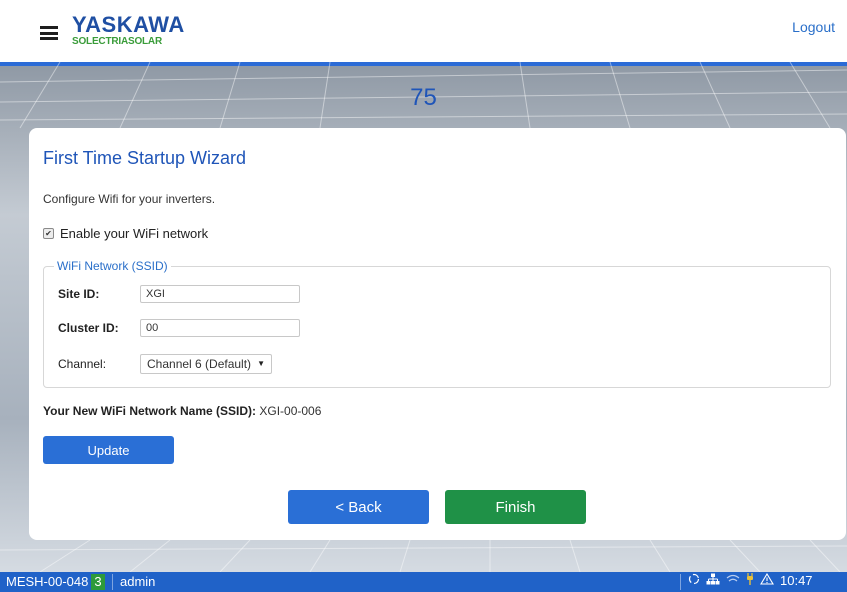 This screenshot has height=592, width=847. I want to click on cluster-id-label: Cluster ID:, so click(88, 328).